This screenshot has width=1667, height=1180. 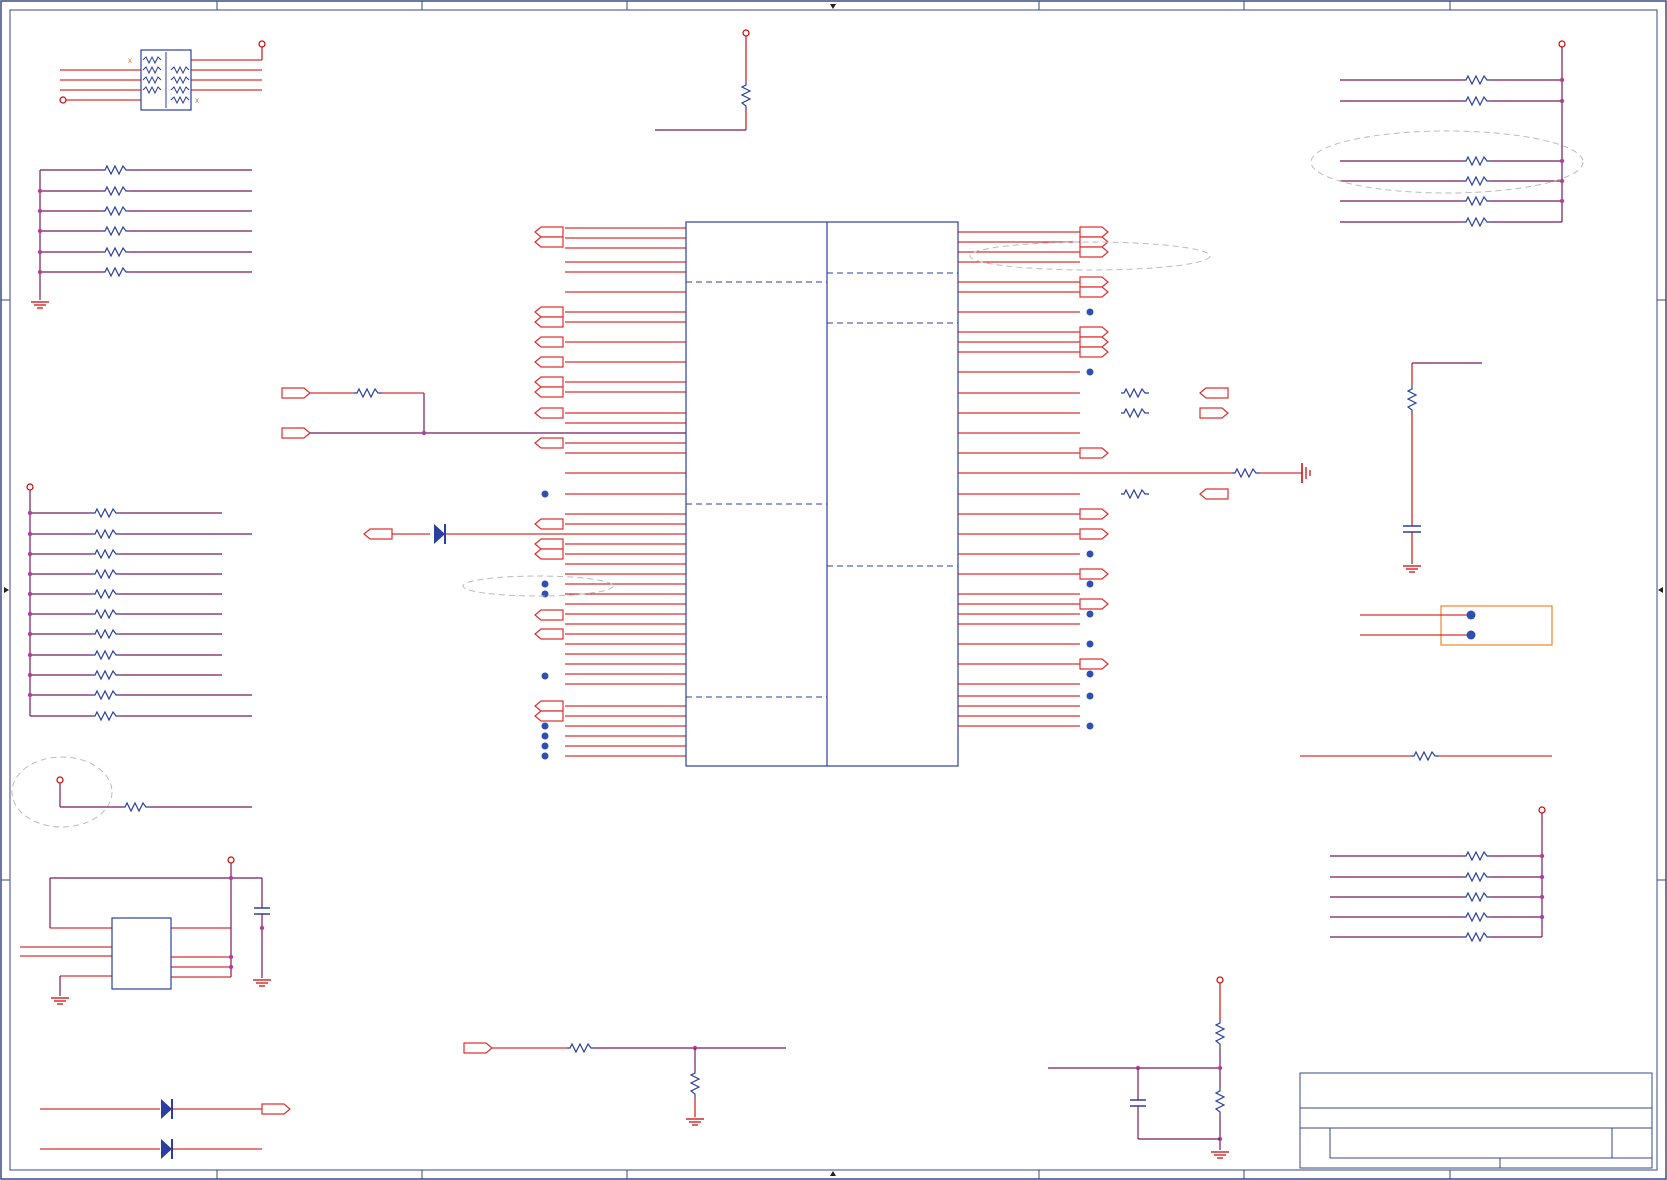 What do you see at coordinates (1476, 1120) in the screenshot?
I see `title-block` at bounding box center [1476, 1120].